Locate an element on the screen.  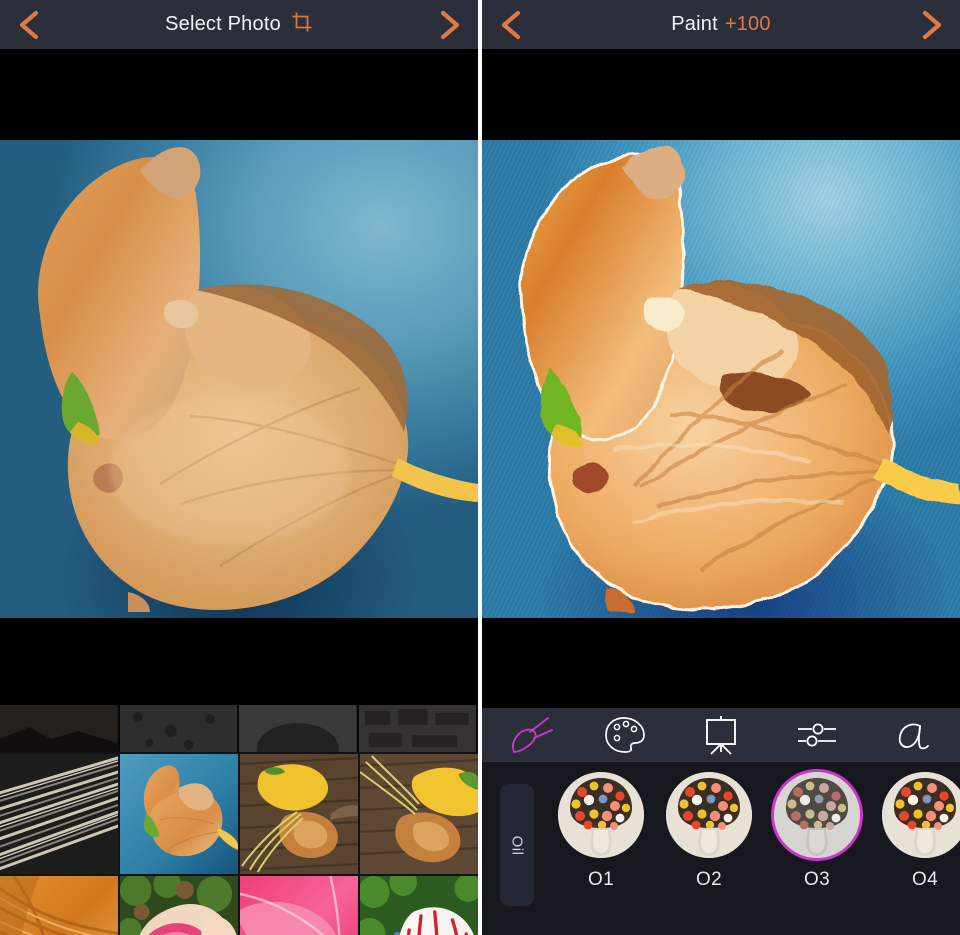
tool-palette is located at coordinates (626, 735).